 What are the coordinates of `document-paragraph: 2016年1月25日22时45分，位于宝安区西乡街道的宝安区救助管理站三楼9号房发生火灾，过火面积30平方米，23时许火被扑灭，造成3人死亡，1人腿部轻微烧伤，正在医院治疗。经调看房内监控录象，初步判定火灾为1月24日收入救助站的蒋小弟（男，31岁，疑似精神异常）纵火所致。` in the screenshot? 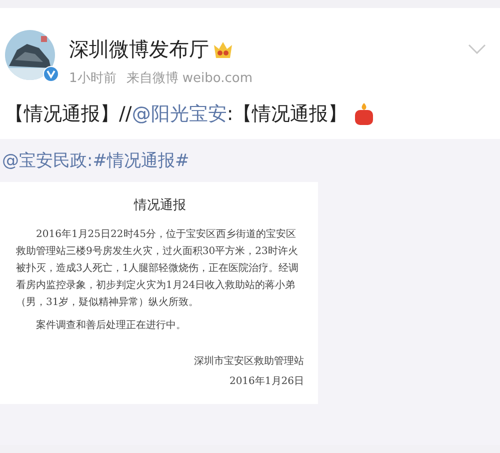 It's located at (158, 269).